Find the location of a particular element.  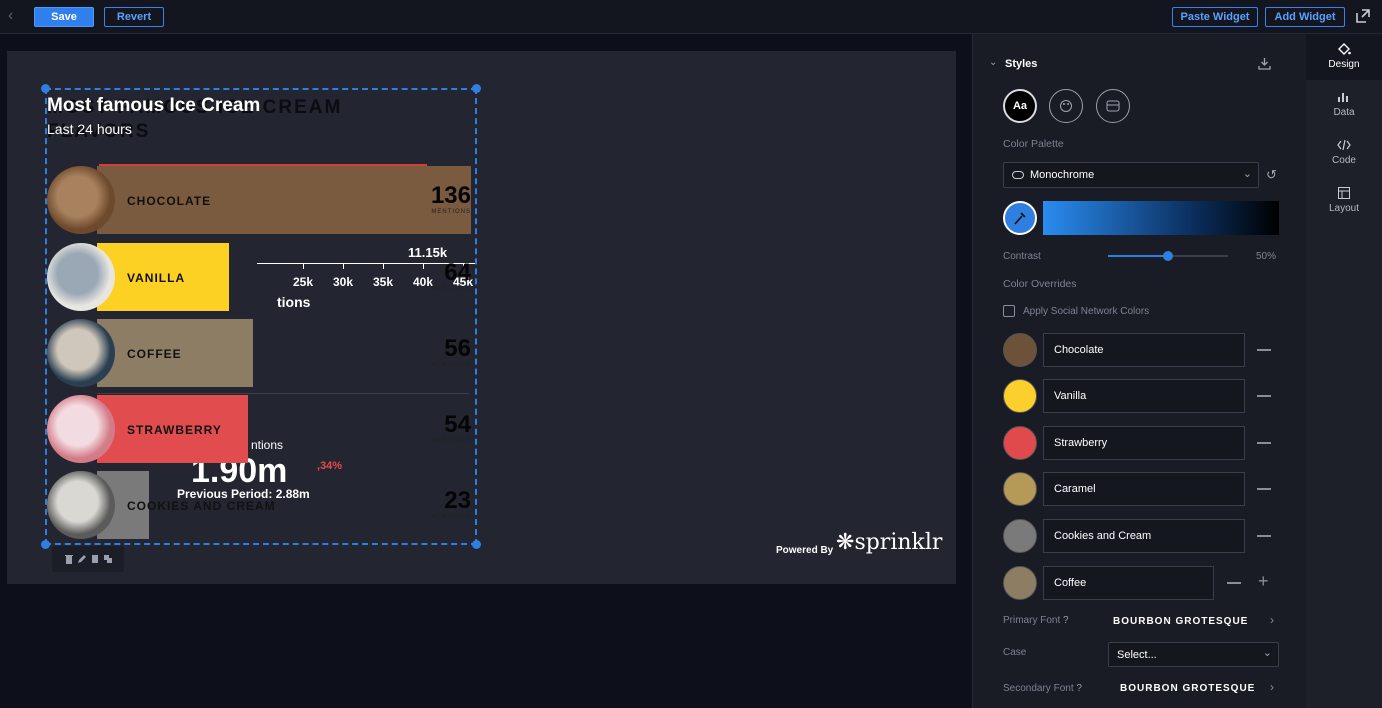

override-name-field: Vanilla is located at coordinates (1144, 396).